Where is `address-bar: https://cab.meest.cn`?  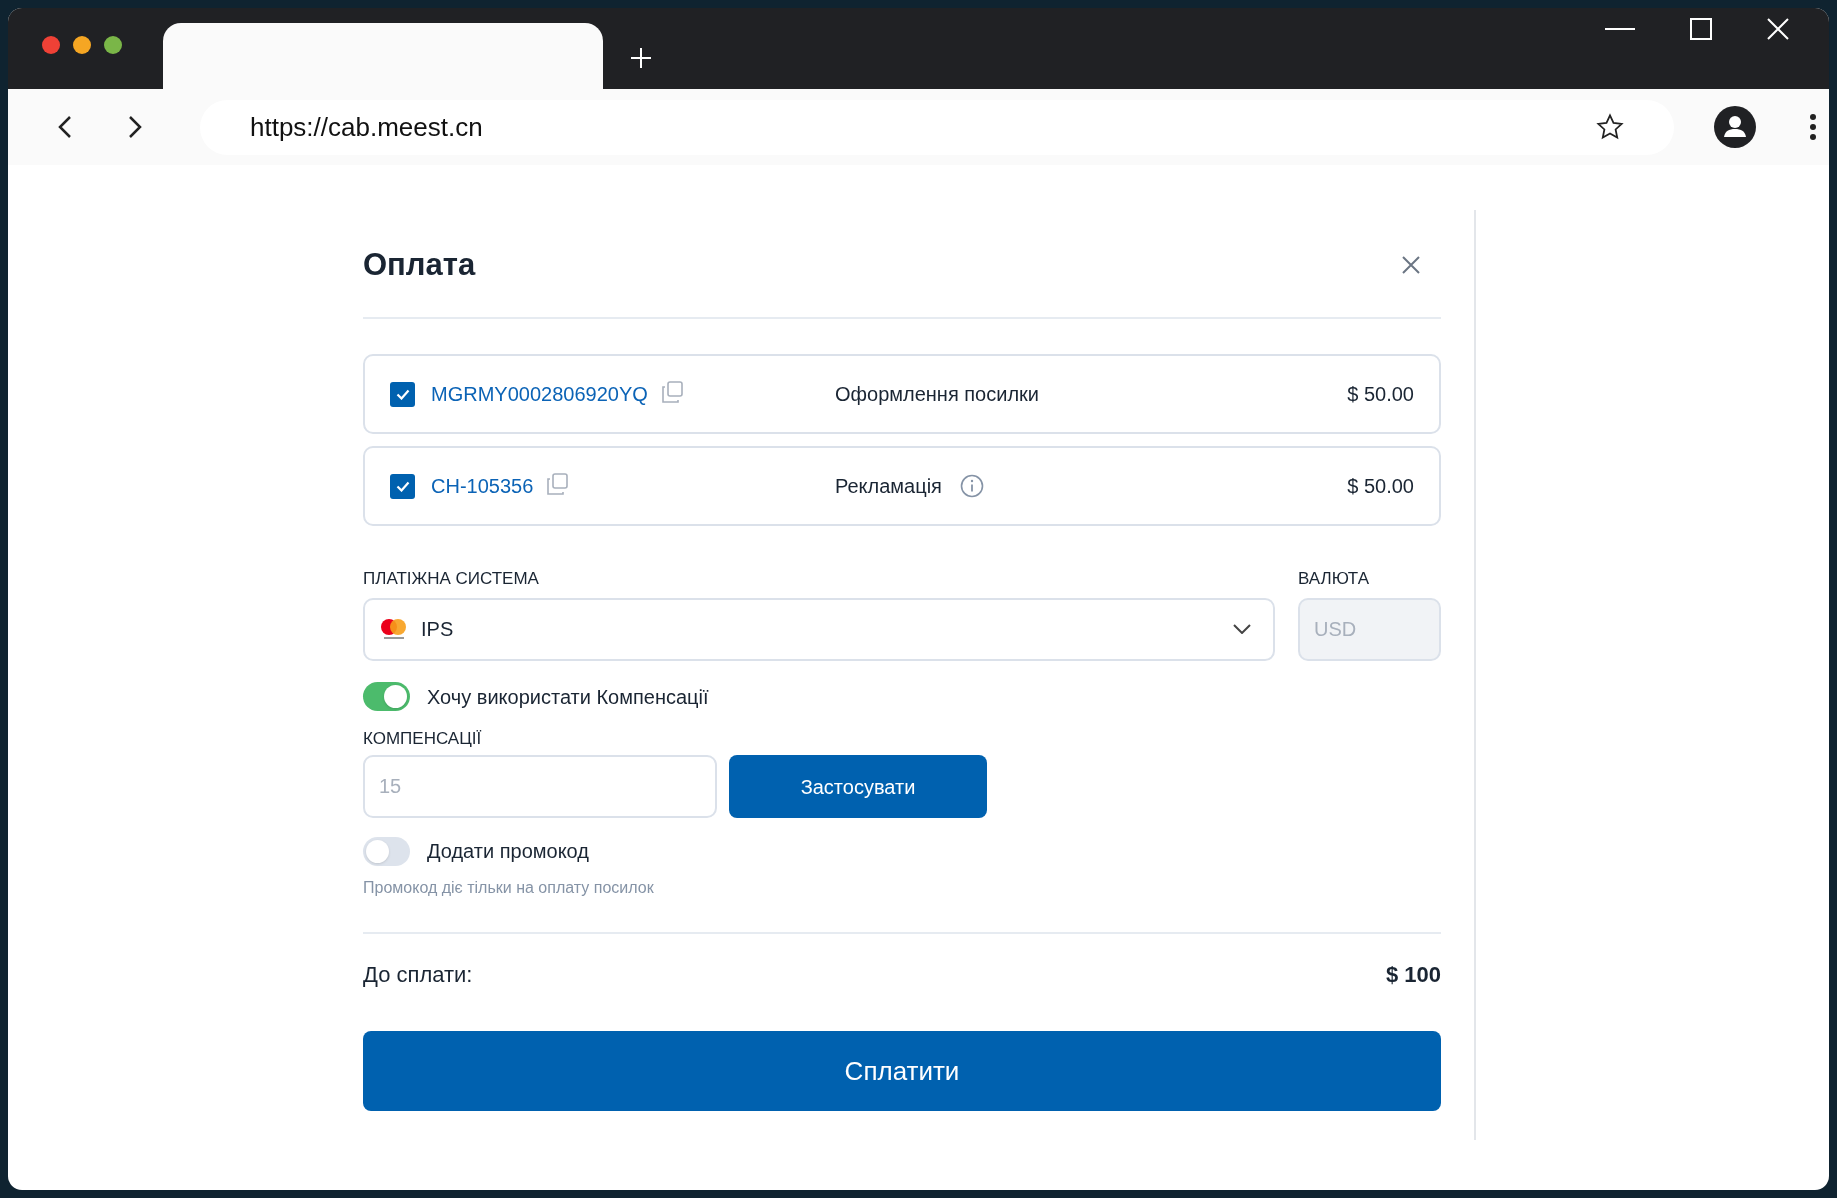
address-bar: https://cab.meest.cn is located at coordinates (937, 127).